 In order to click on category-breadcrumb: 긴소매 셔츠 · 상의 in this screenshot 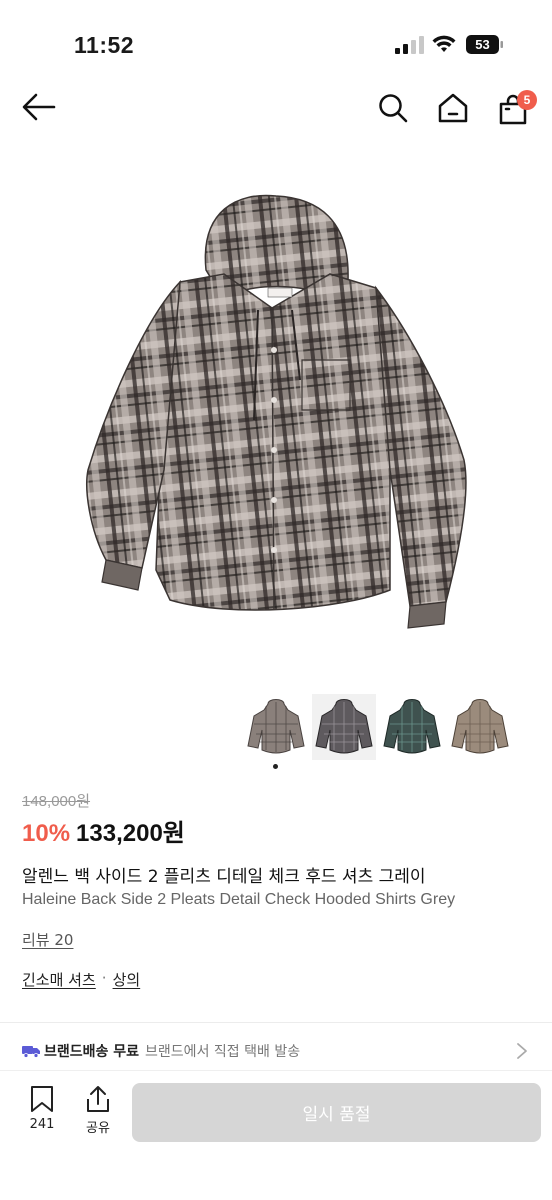, I will do `click(81, 979)`.